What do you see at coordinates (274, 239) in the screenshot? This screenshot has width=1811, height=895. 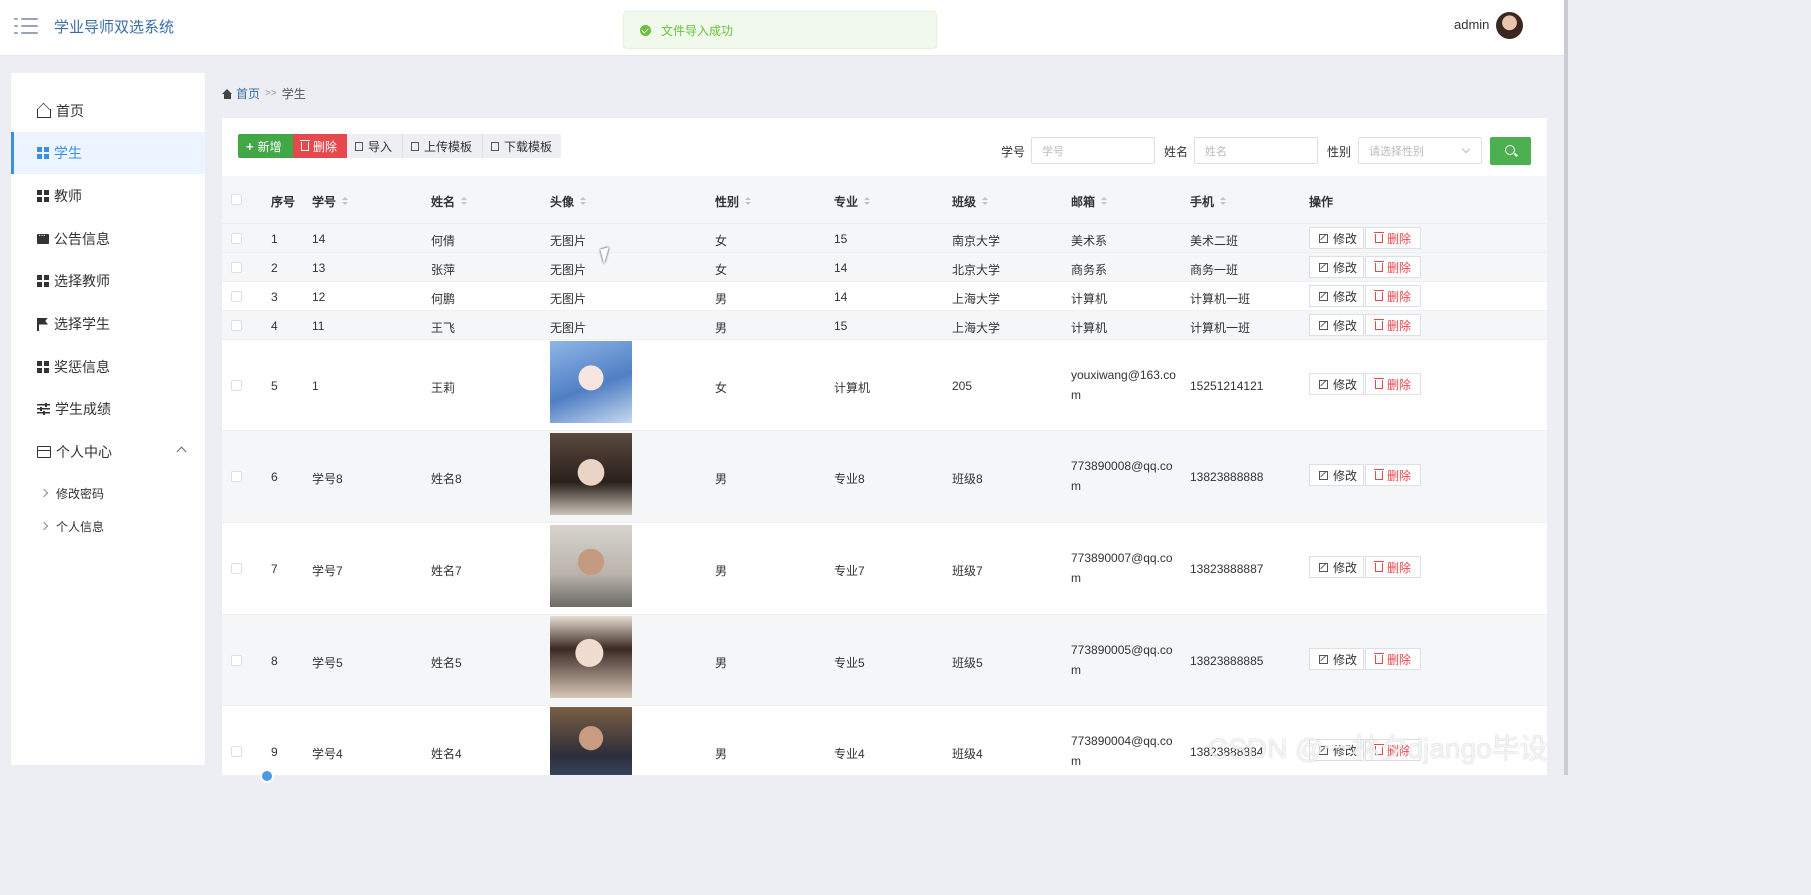 I see `cell-no: 1` at bounding box center [274, 239].